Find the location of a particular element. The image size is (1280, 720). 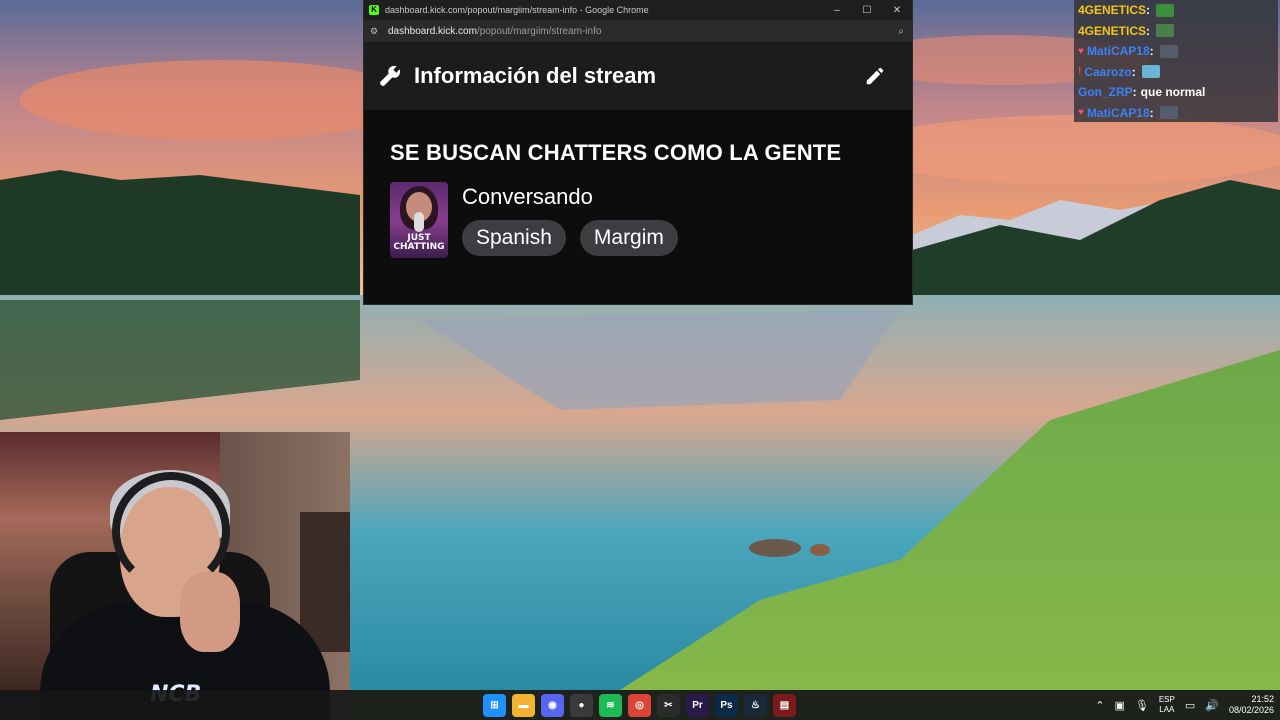

discord-icon: ◉ is located at coordinates (552, 705).